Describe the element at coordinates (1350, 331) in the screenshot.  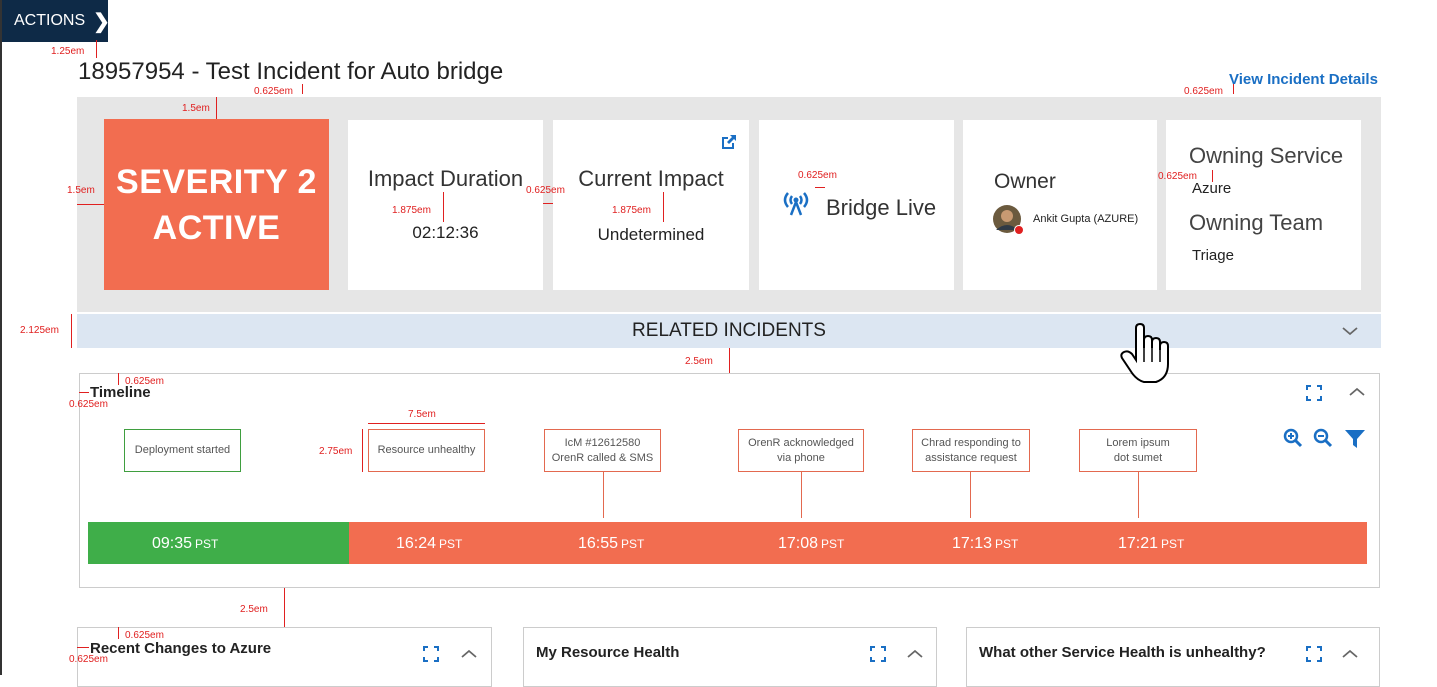
I see `chevron-down-icon` at that location.